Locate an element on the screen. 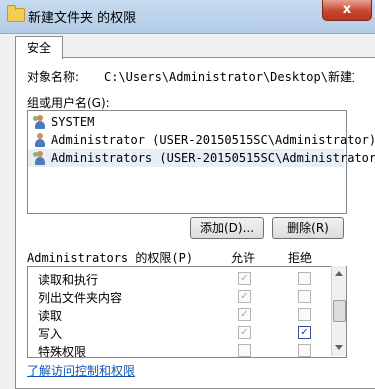 The image size is (375, 389). window-title: 新建文件夹 的权限 is located at coordinates (82, 18).